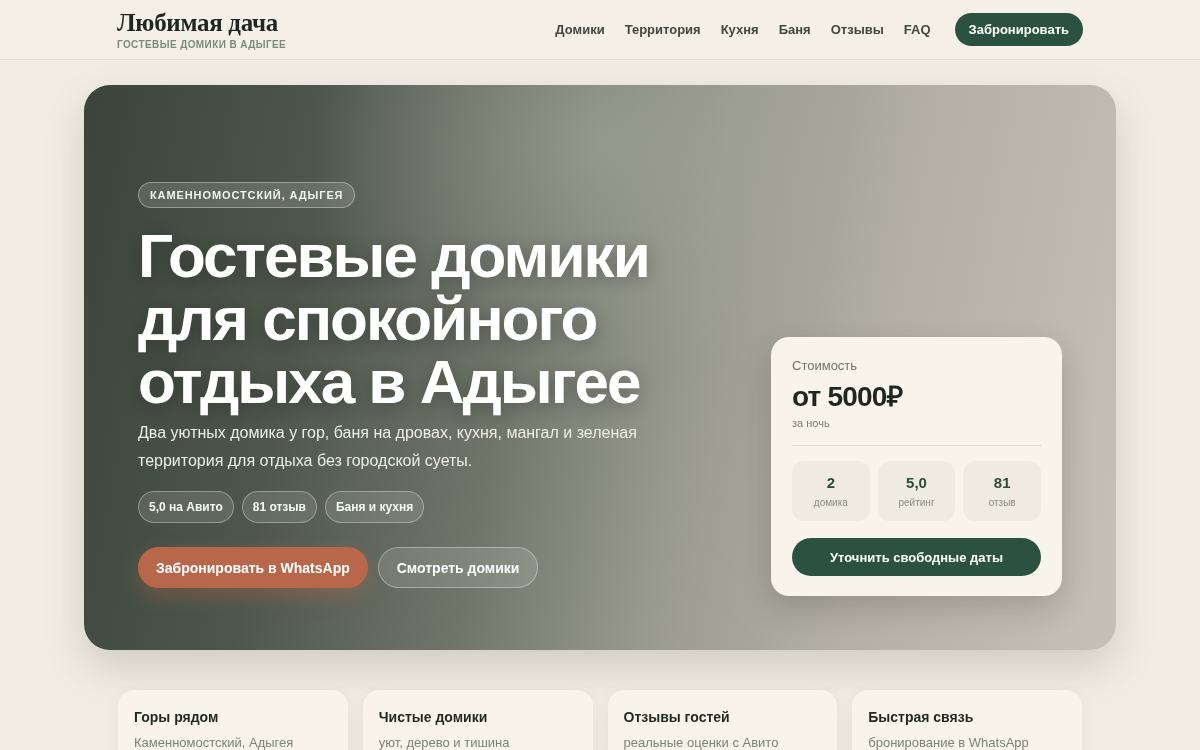  I want to click on price-value: от 5000₽, so click(847, 397).